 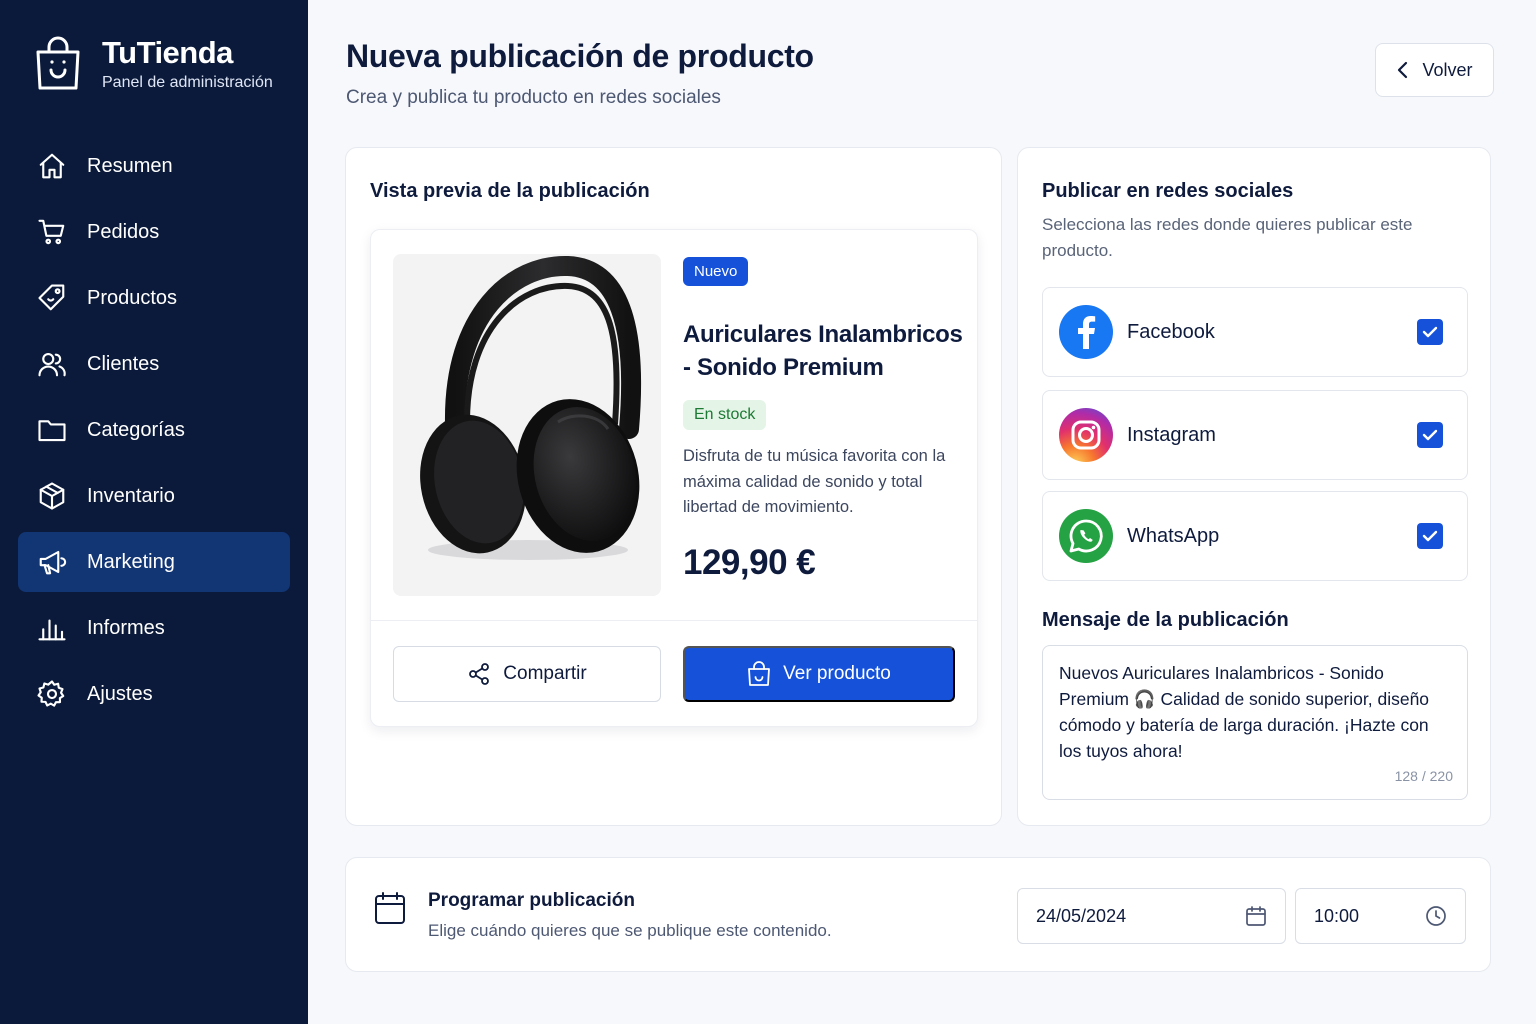 I want to click on network-label: WhatsApp, so click(x=1173, y=535).